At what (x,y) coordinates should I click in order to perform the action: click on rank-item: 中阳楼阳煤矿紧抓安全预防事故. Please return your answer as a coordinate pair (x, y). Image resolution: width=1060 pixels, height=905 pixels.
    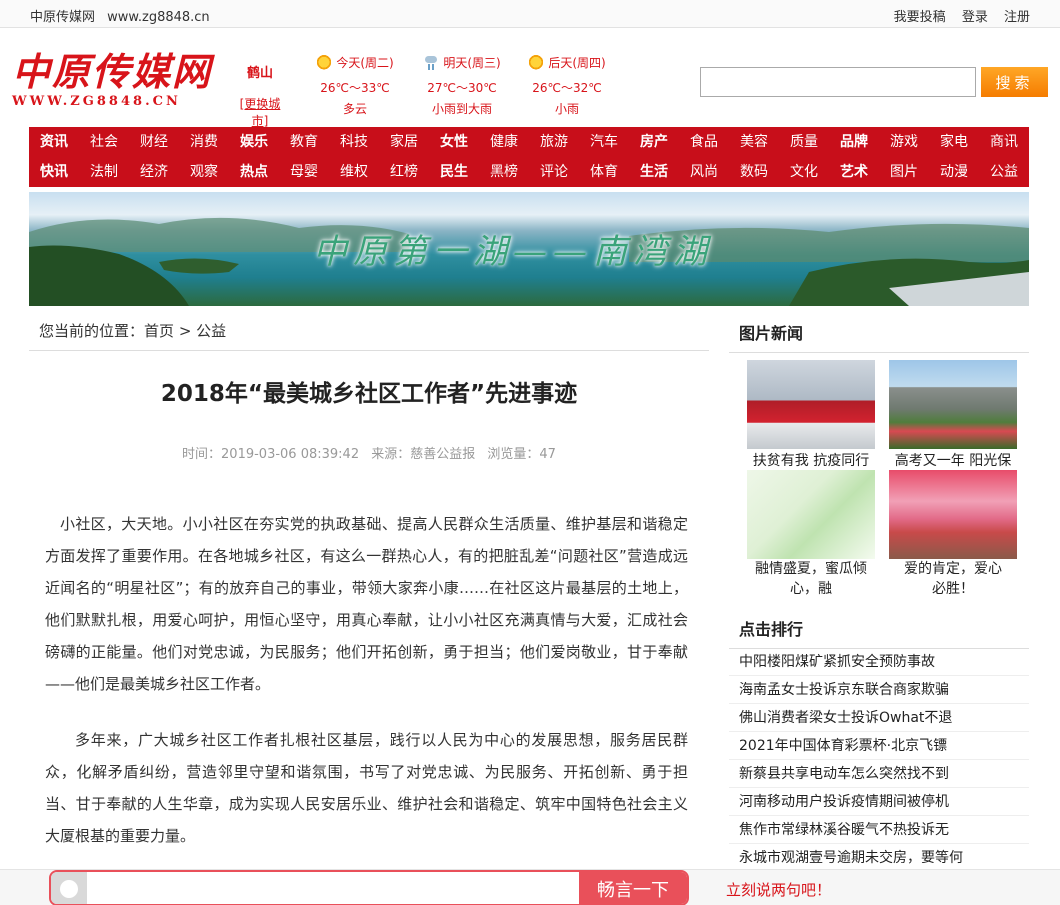
    Looking at the image, I should click on (879, 662).